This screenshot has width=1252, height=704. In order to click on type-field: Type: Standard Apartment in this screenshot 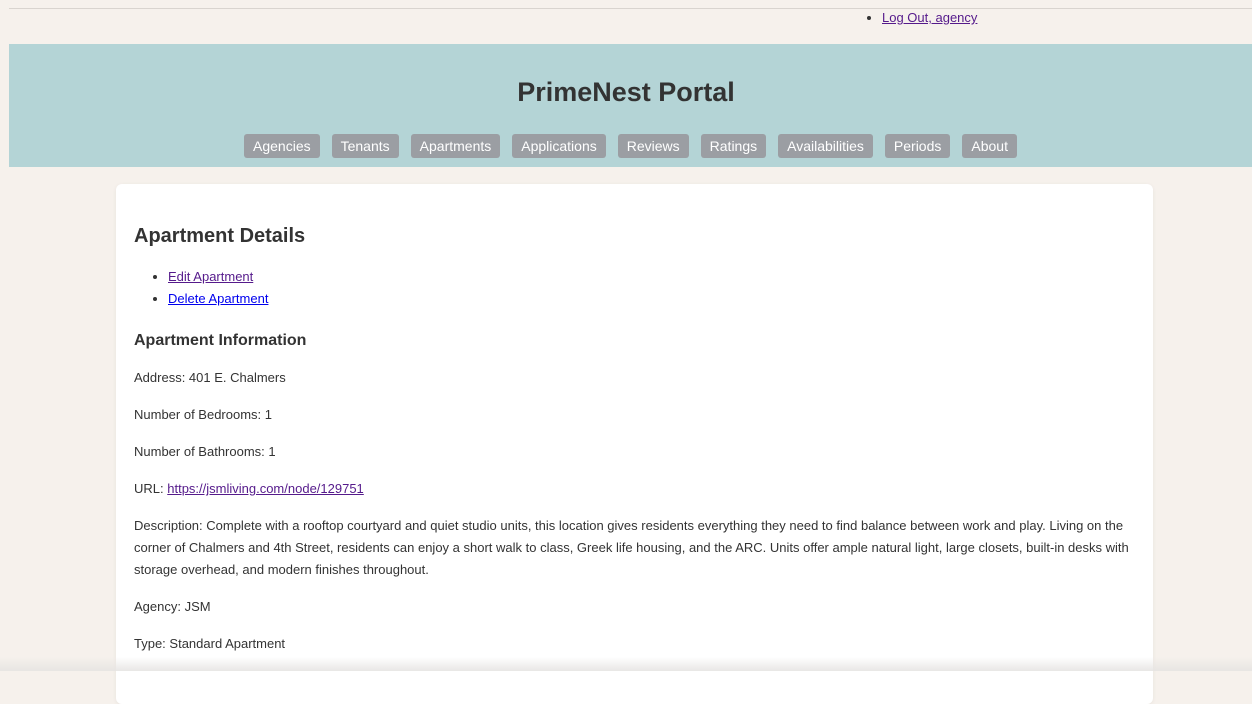, I will do `click(210, 643)`.